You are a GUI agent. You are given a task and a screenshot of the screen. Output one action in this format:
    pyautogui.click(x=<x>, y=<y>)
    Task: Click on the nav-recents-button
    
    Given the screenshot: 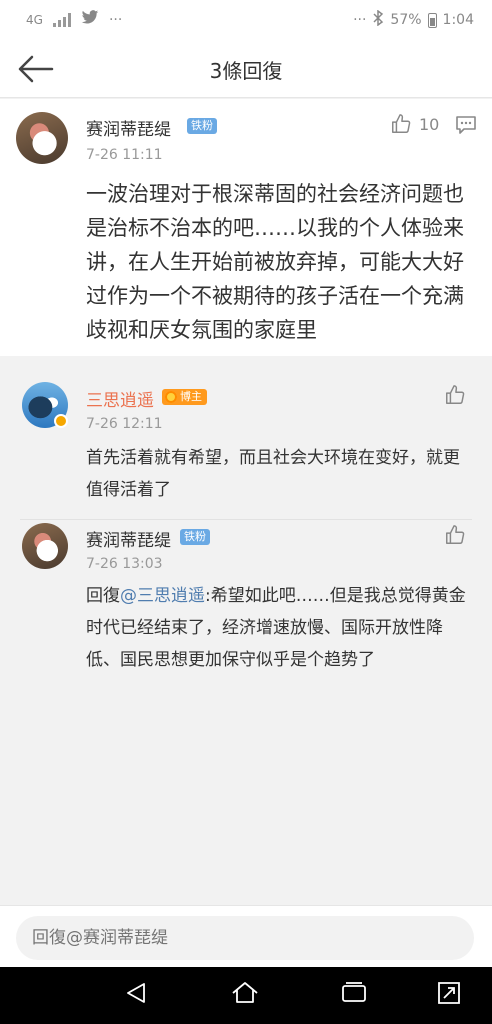 What is the action you would take?
    pyautogui.click(x=355, y=995)
    